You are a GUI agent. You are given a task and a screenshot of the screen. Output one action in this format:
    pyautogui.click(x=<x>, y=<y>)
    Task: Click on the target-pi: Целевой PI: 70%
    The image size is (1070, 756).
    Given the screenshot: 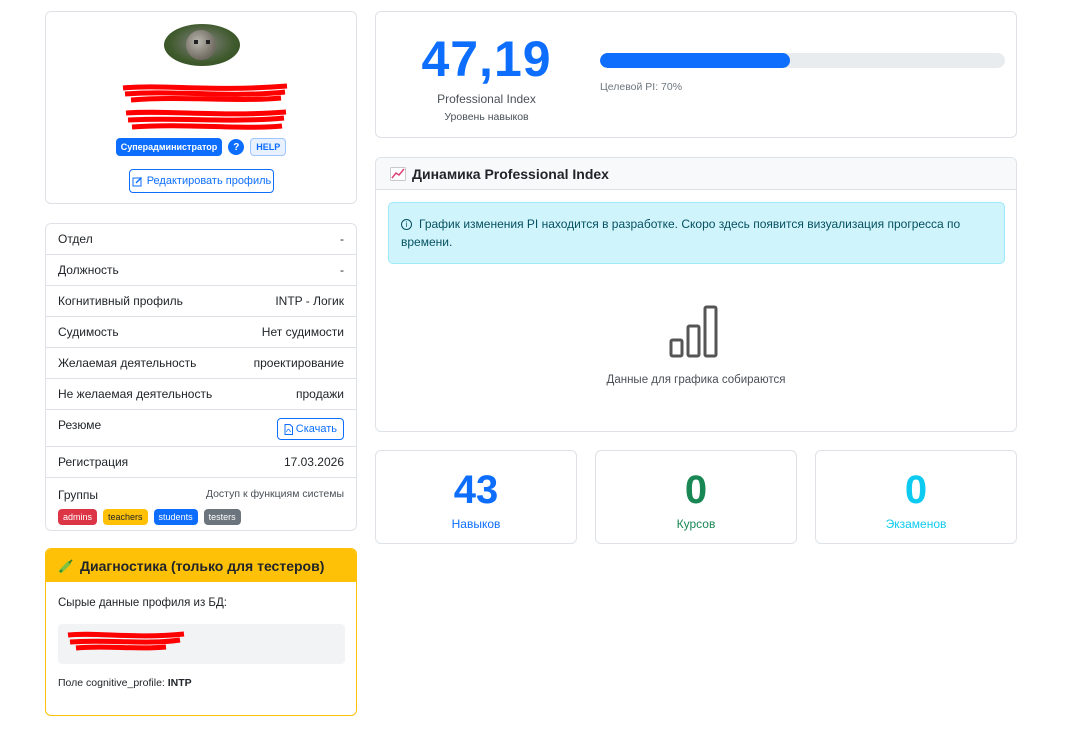 What is the action you would take?
    pyautogui.click(x=641, y=87)
    